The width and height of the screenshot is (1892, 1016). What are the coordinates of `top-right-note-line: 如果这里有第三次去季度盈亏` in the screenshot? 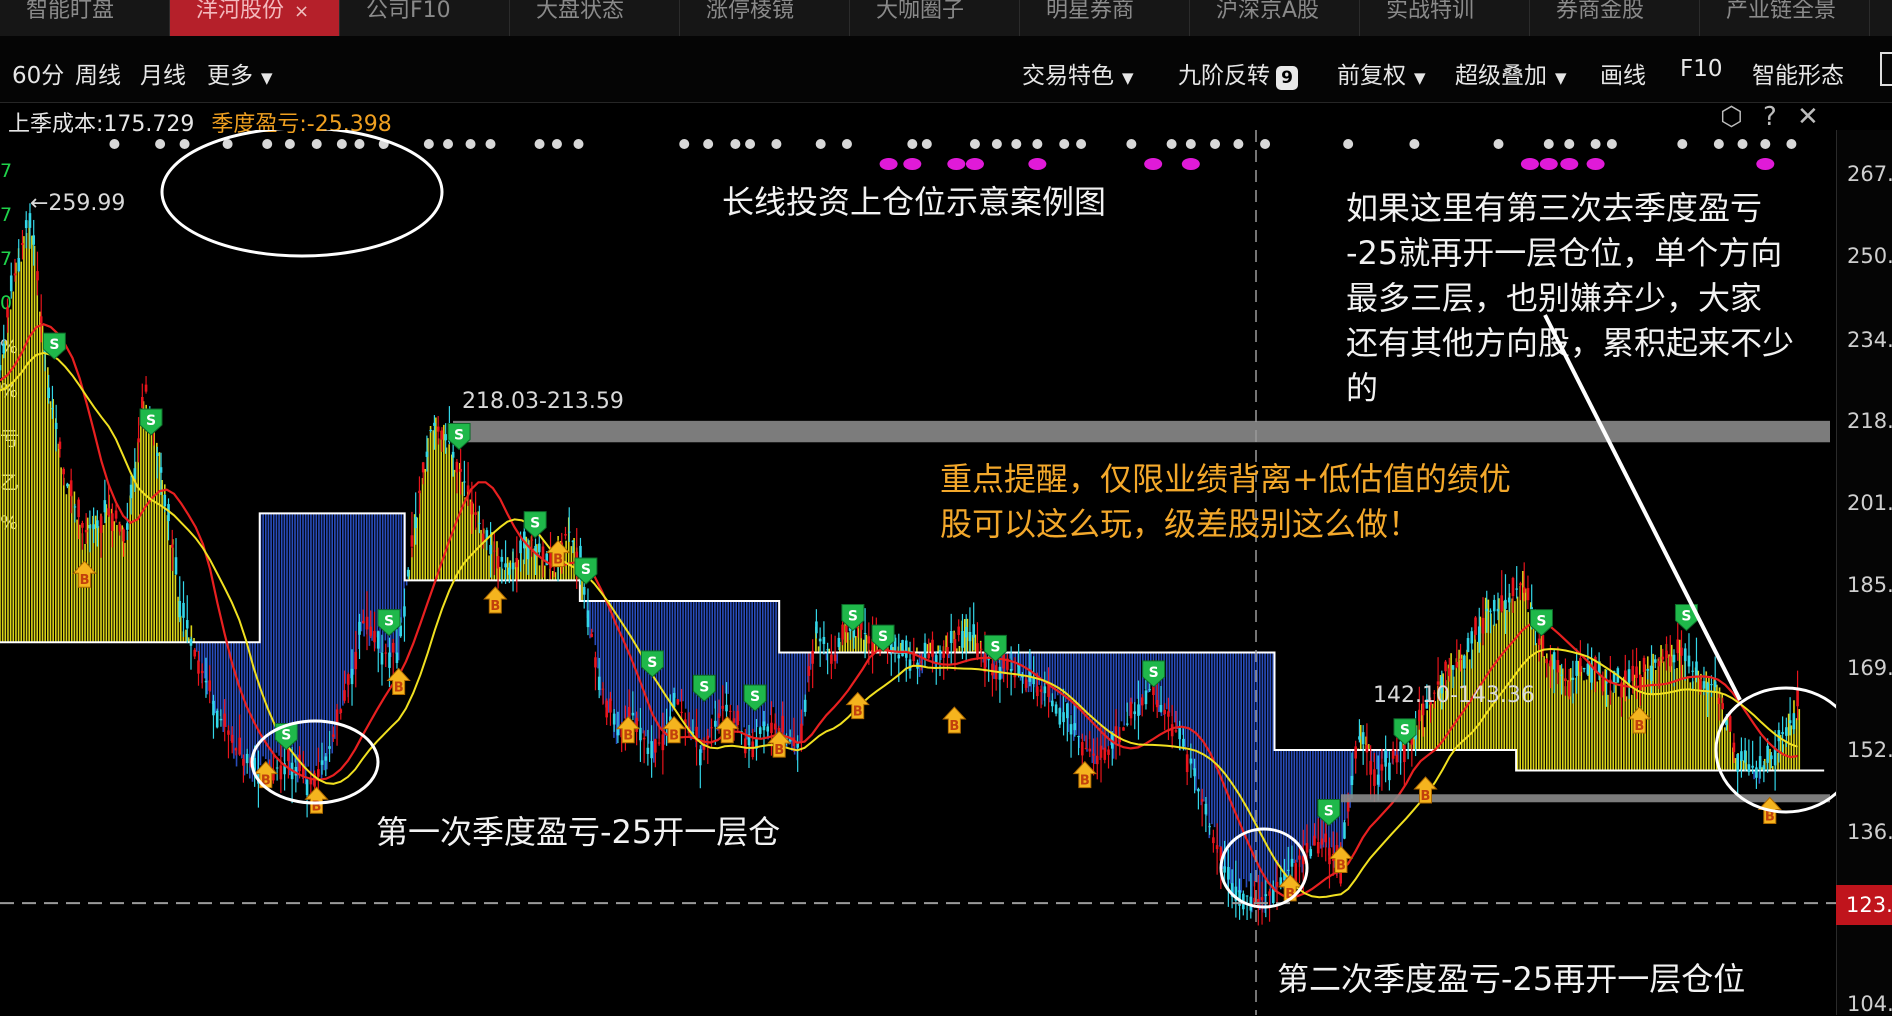 It's located at (1554, 208).